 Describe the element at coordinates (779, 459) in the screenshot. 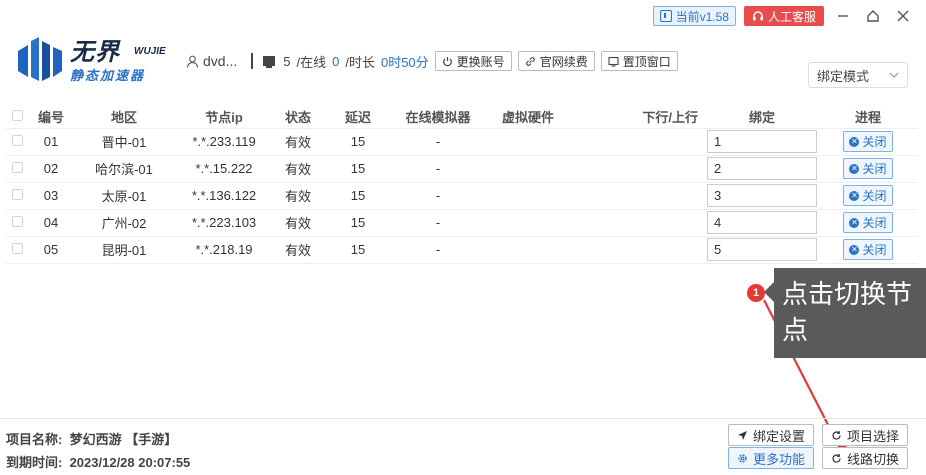

I see `more-functions-label: 更多功能` at that location.